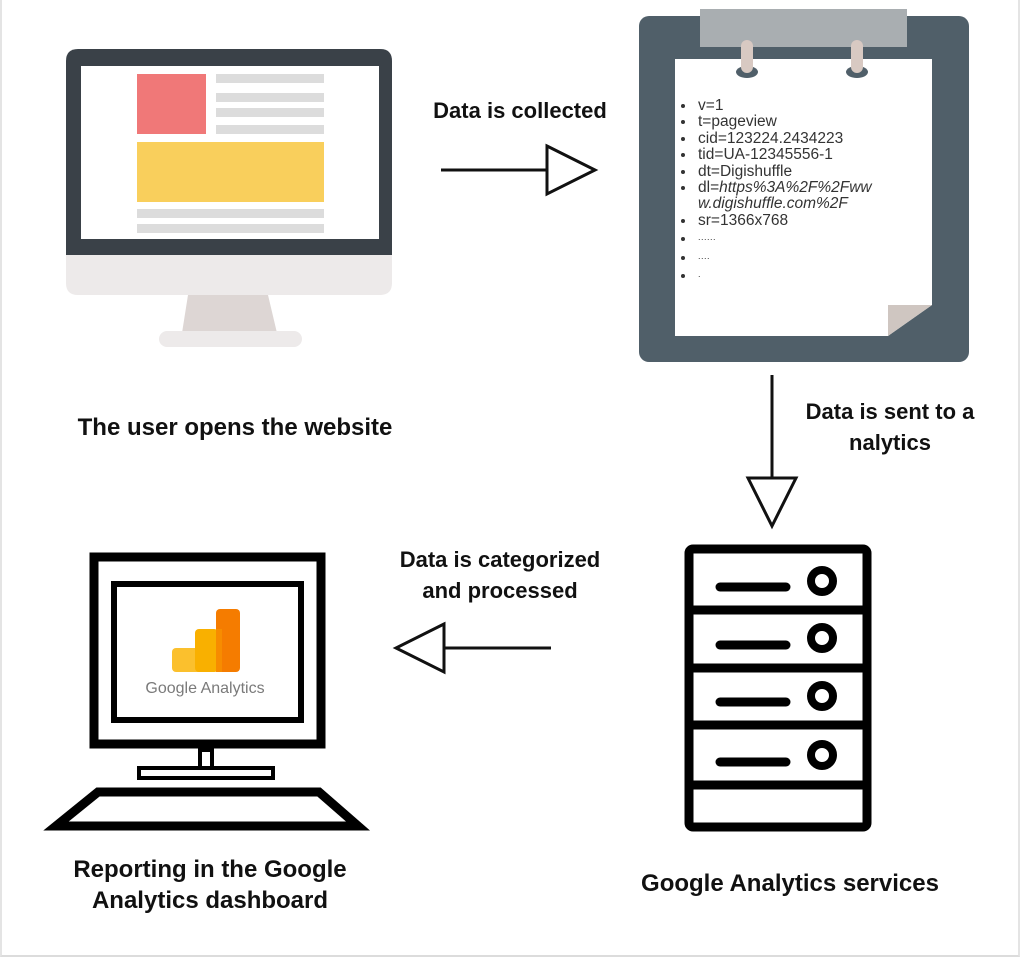 The height and width of the screenshot is (977, 1024). I want to click on red-block, so click(171, 104).